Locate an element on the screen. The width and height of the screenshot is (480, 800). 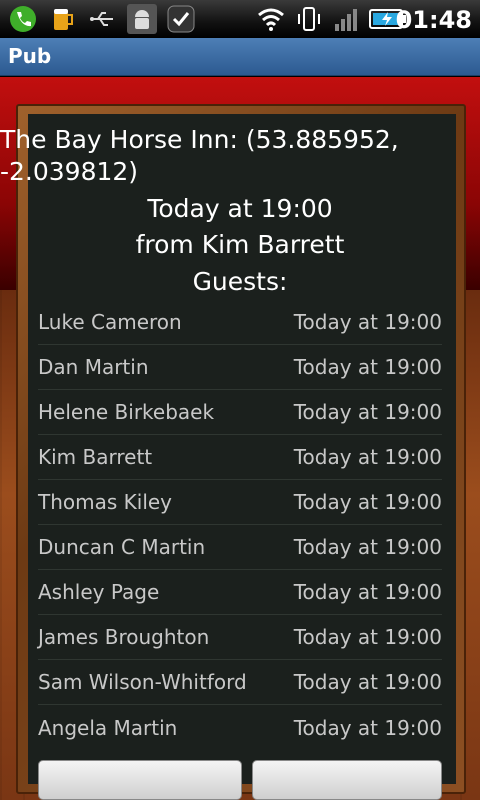
list-item: Dan Martin Today at 19:00 is located at coordinates (240, 367).